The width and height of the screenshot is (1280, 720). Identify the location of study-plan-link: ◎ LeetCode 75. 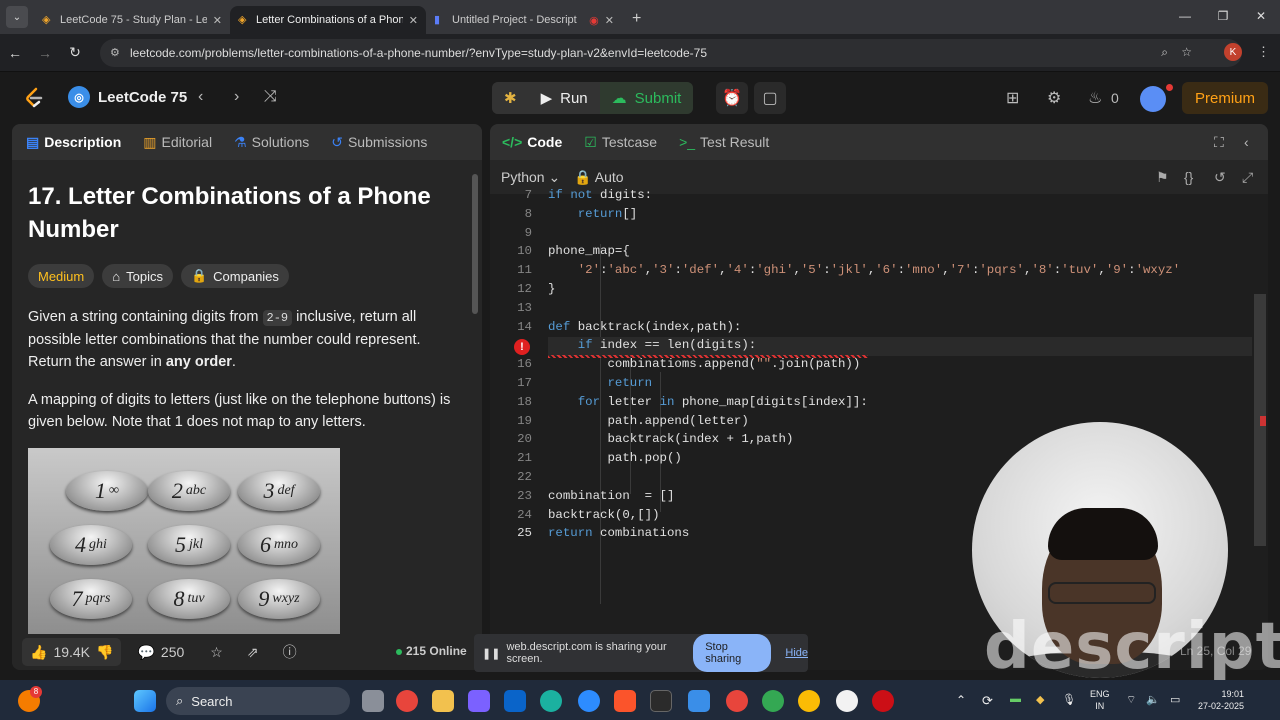
(127, 97).